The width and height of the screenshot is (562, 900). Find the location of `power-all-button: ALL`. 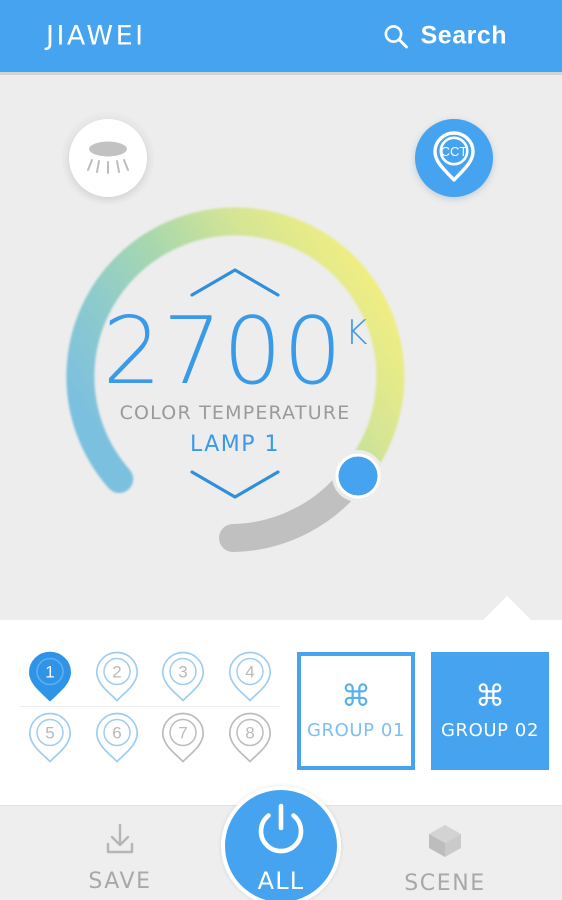

power-all-button: ALL is located at coordinates (281, 843).